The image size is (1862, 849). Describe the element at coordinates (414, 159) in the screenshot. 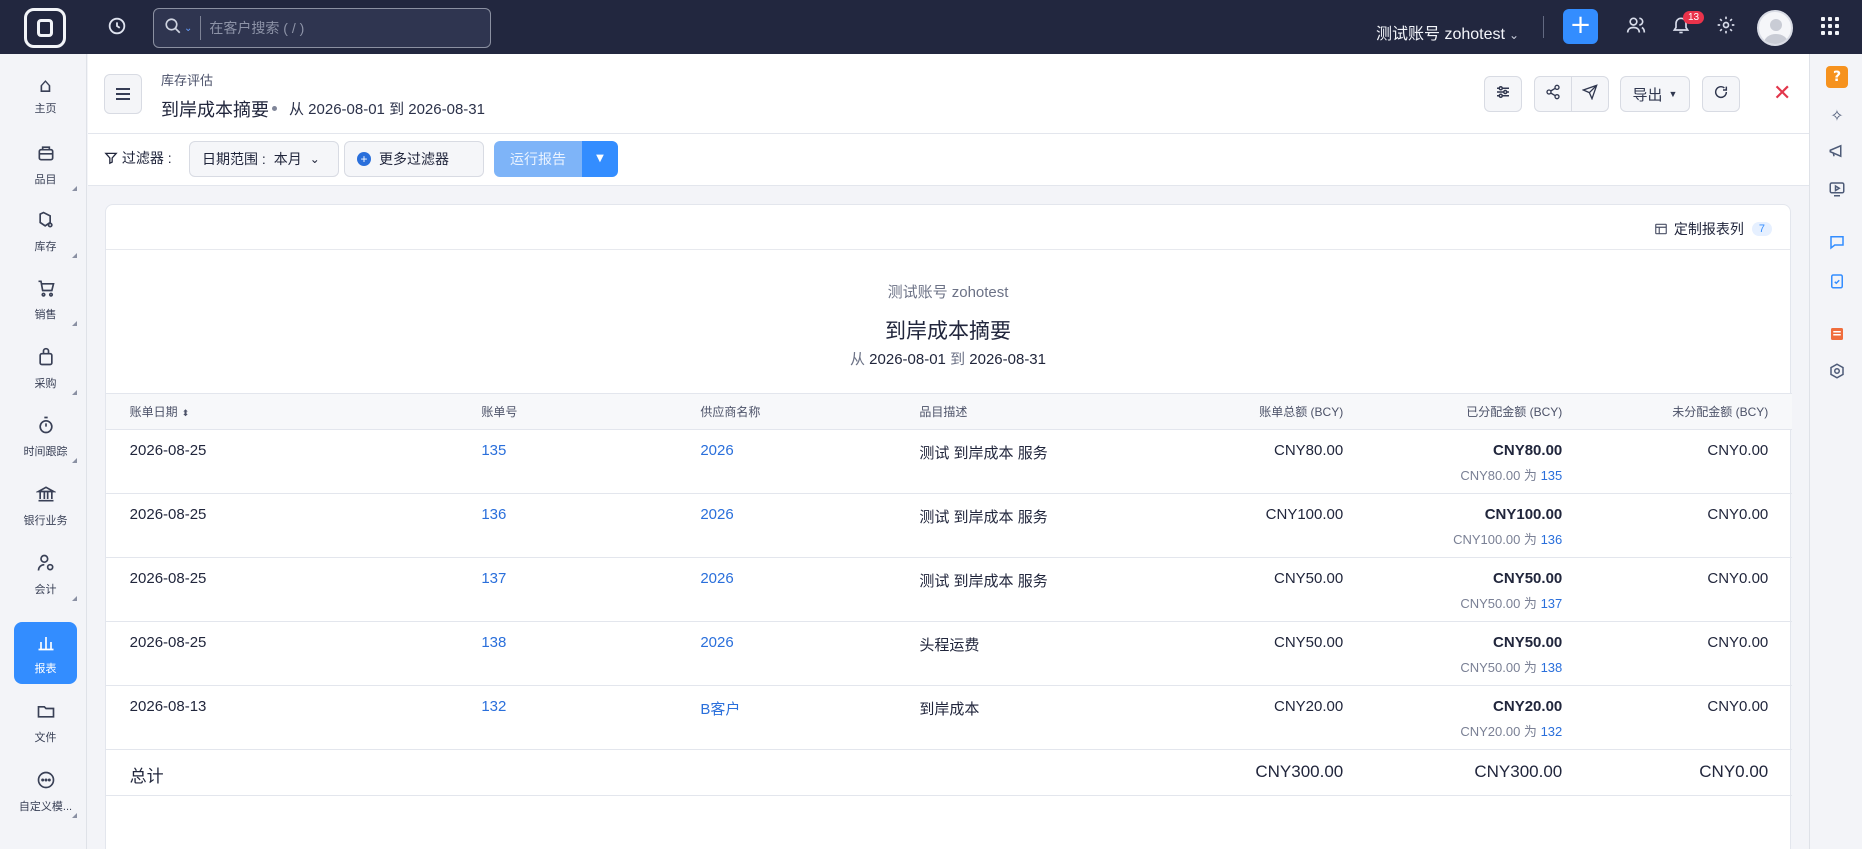

I see `more-filters-button: + 更多过滤器` at that location.